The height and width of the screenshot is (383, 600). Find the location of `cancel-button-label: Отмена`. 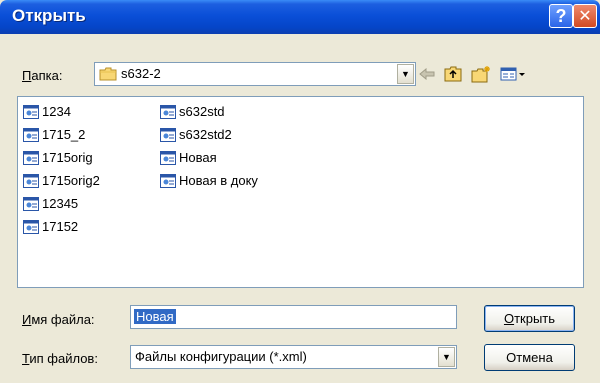

cancel-button-label: Отмена is located at coordinates (529, 357).